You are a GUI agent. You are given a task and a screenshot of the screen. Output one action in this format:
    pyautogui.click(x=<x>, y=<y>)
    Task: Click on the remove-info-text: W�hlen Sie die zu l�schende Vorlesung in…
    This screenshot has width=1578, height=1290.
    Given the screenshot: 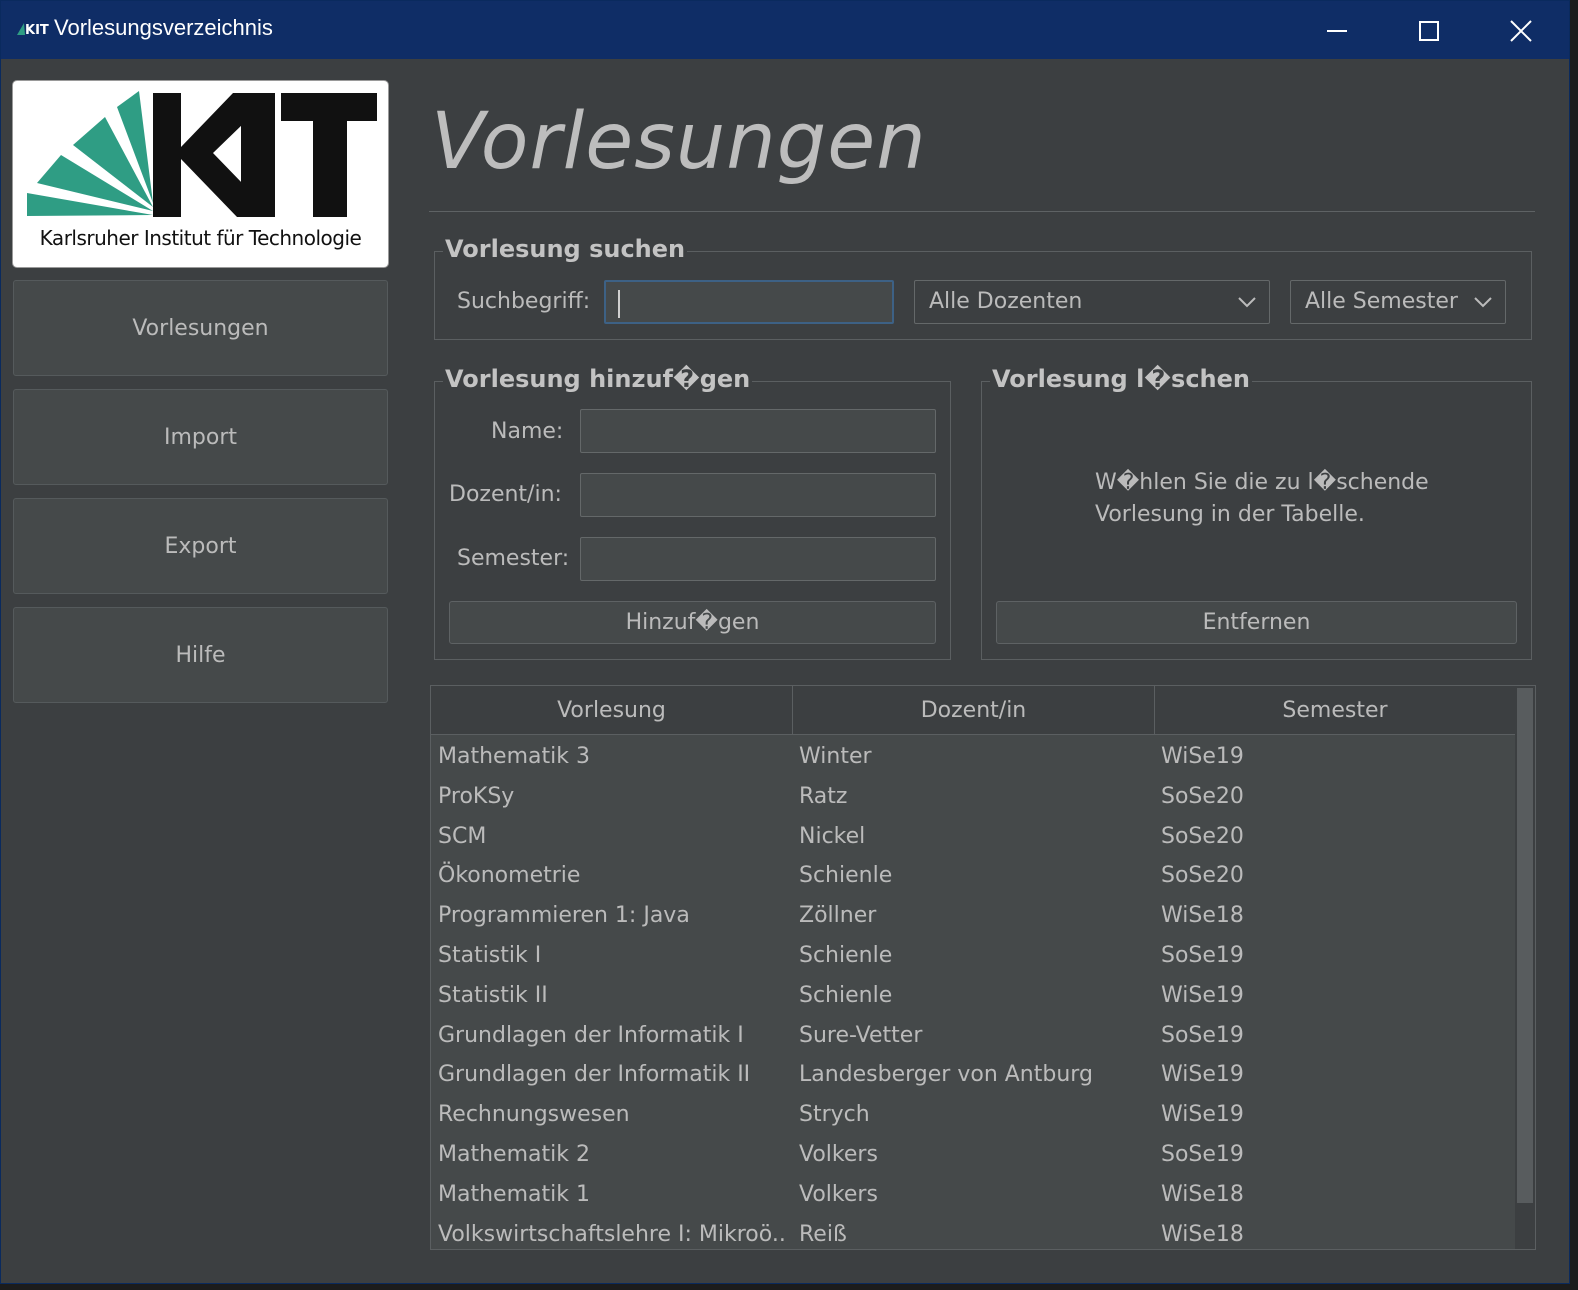 What is the action you would take?
    pyautogui.click(x=1262, y=499)
    